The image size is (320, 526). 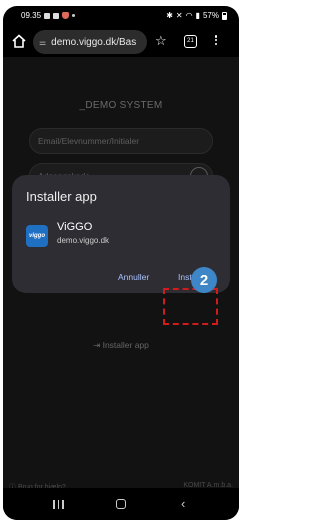 I want to click on shield-icon, so click(x=66, y=15).